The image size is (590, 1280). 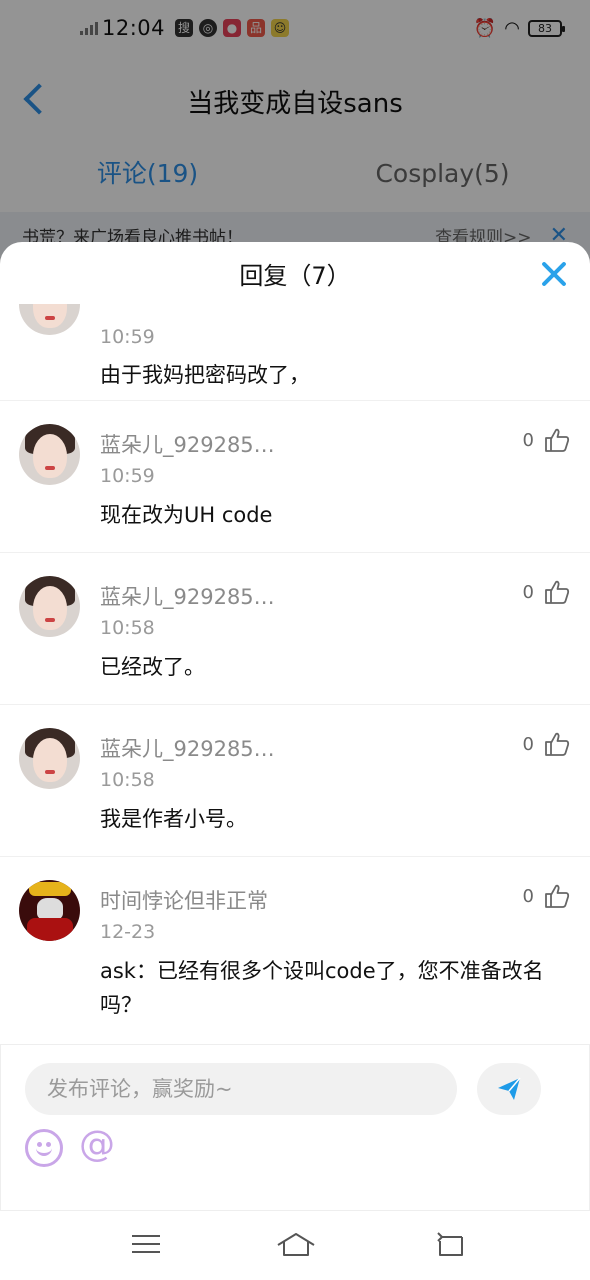 I want to click on comment-text: 已经改了。, so click(x=332, y=667).